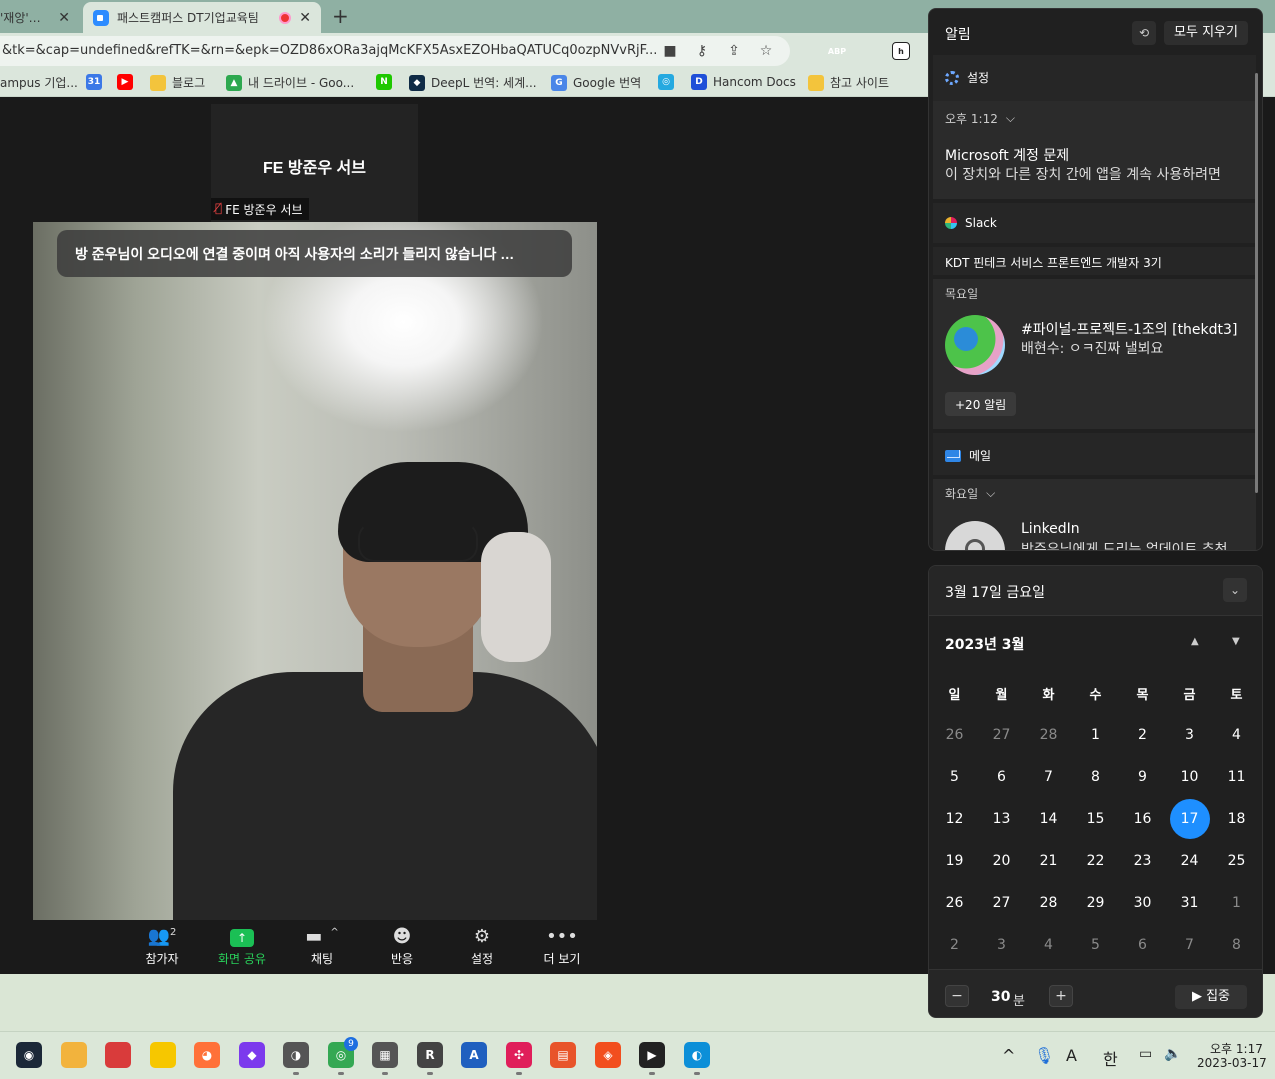  Describe the element at coordinates (1235, 590) in the screenshot. I see `chevron-down-icon: ⌄` at that location.